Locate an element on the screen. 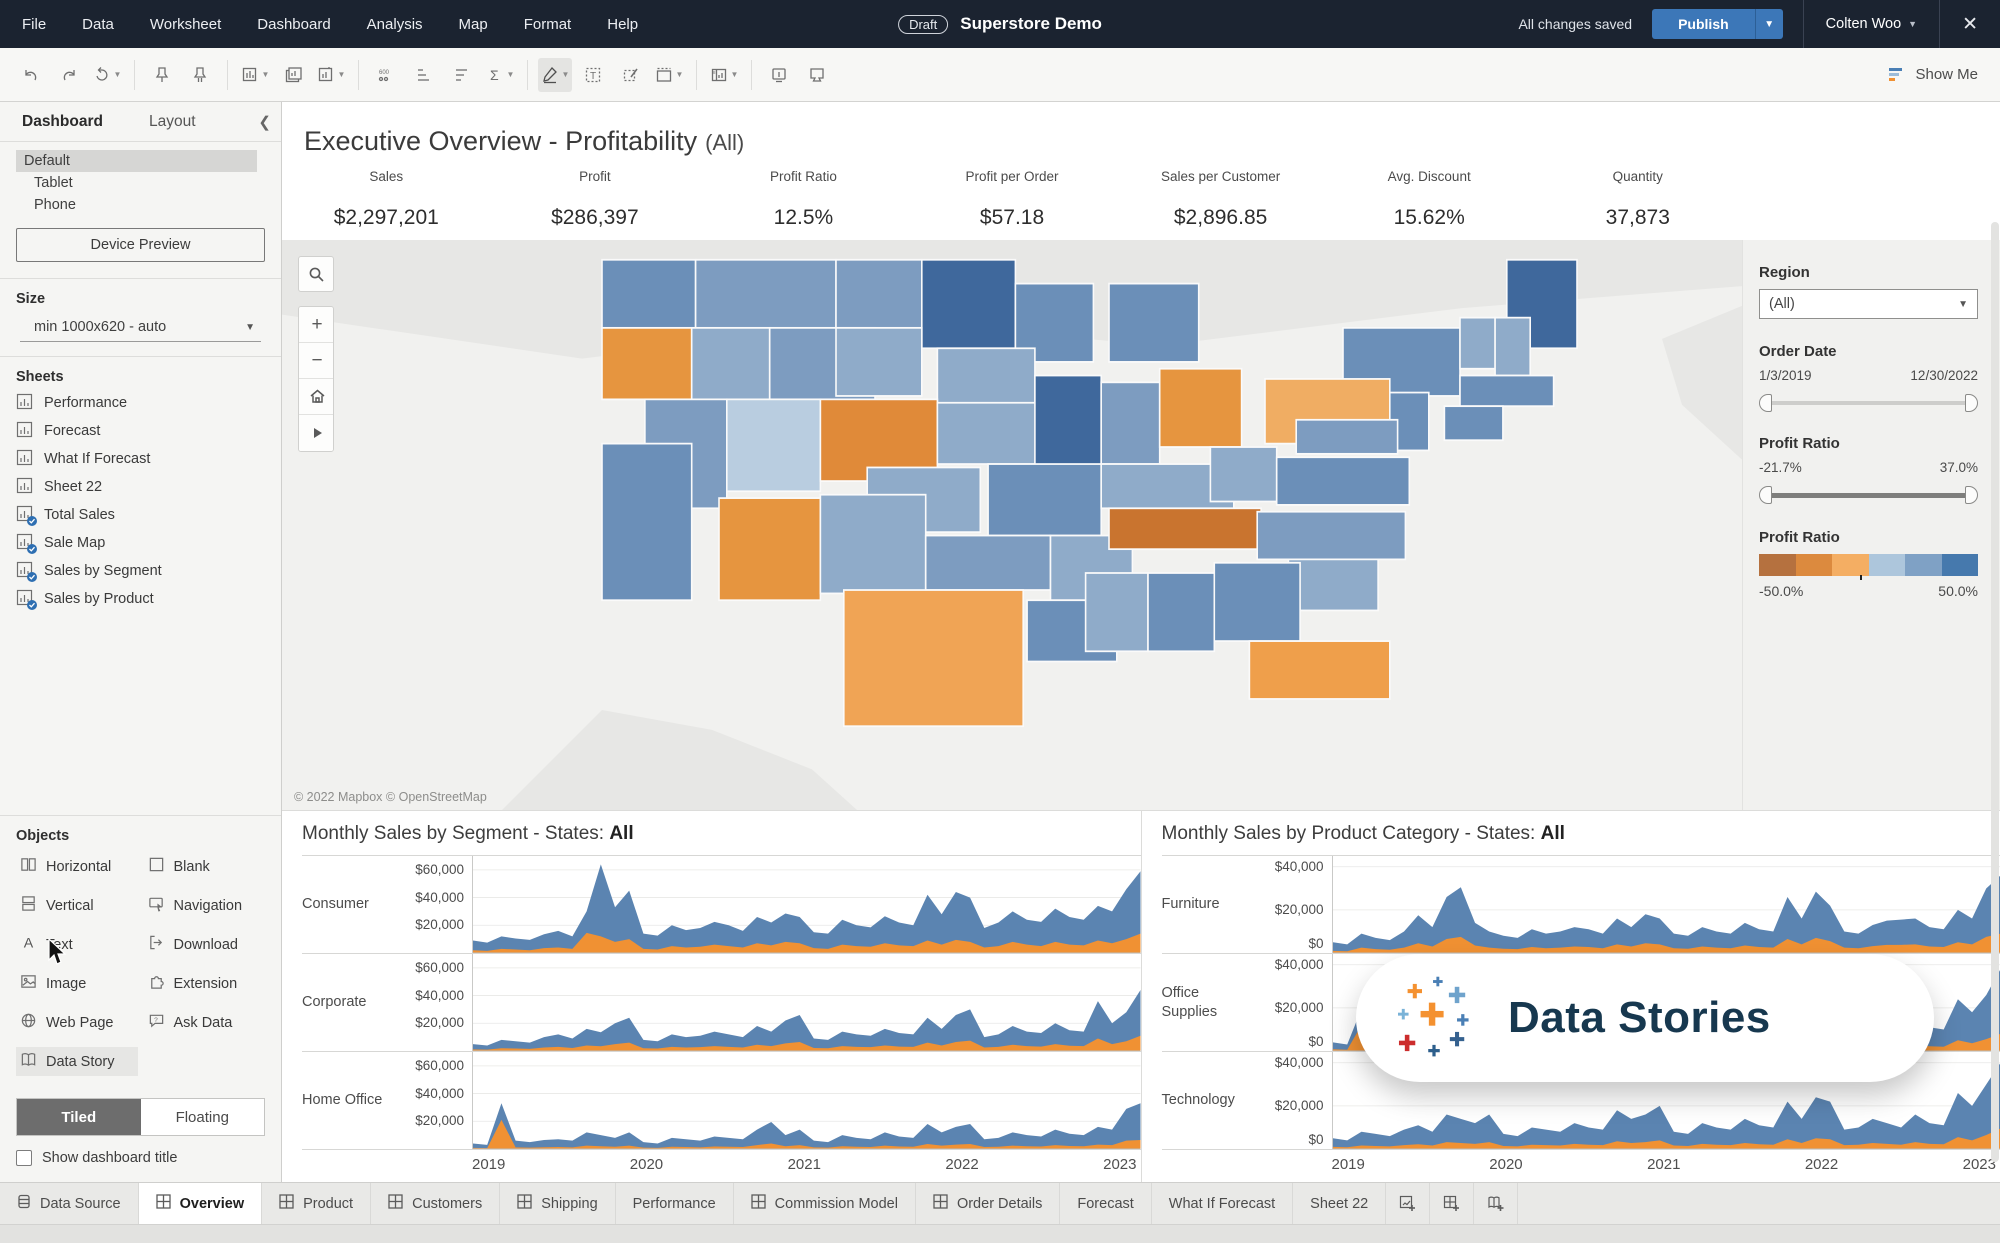 This screenshot has height=1243, width=2000. annotate-icon is located at coordinates (631, 75).